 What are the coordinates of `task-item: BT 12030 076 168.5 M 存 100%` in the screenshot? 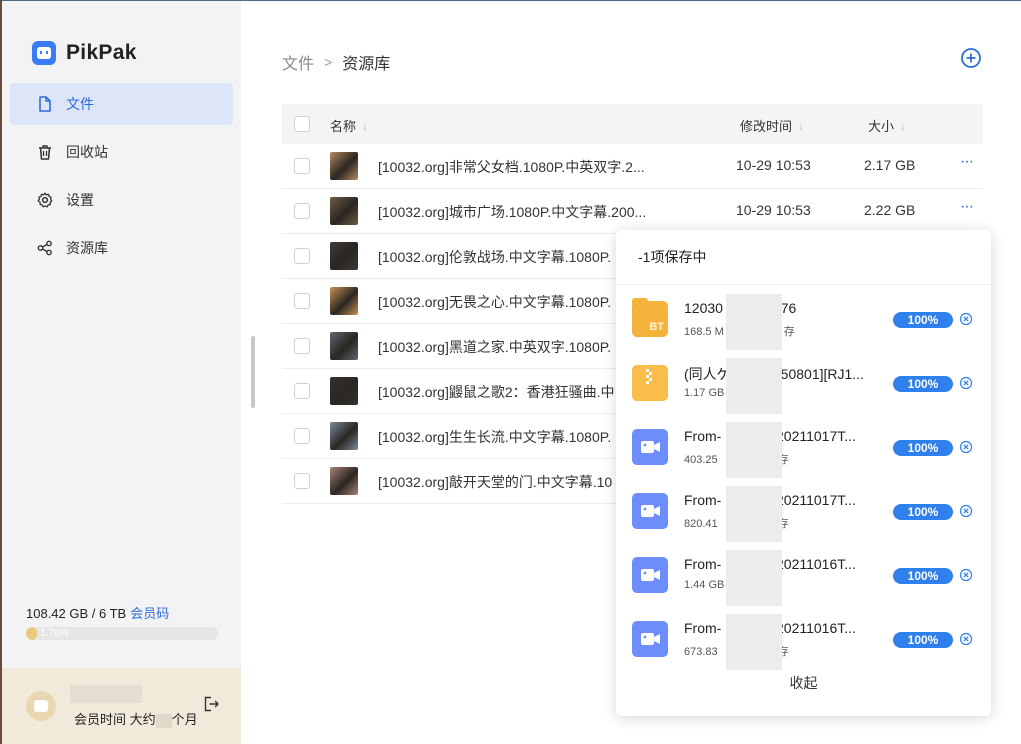 It's located at (803, 318).